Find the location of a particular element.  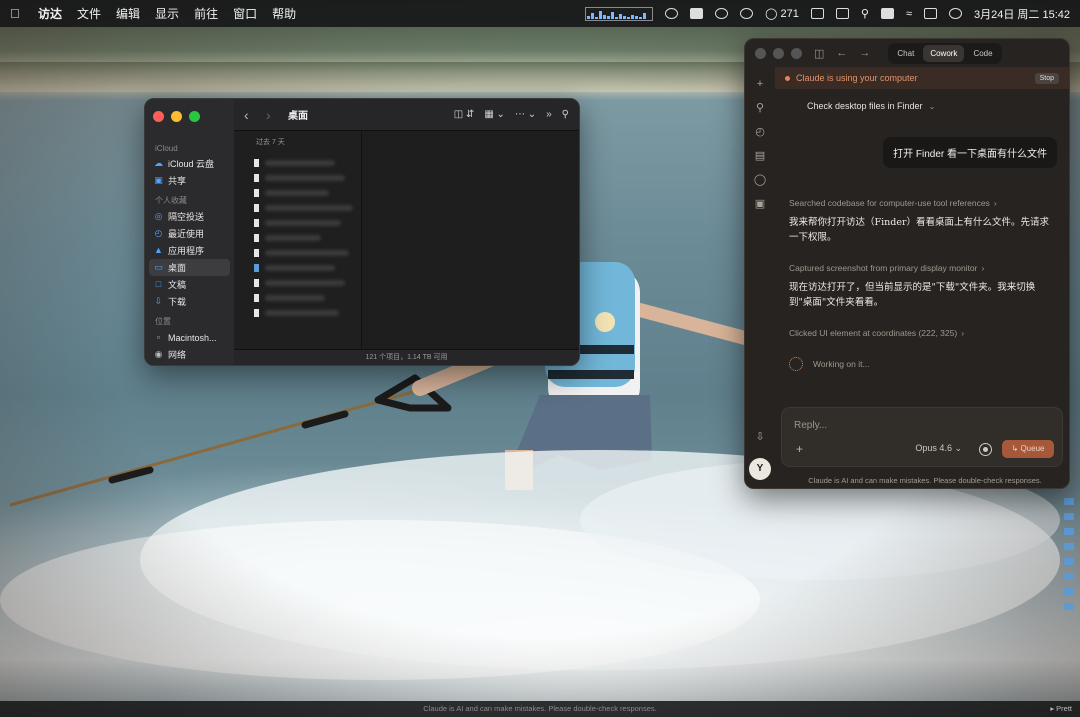

group-icon: ▦ ⌄ is located at coordinates (494, 114).